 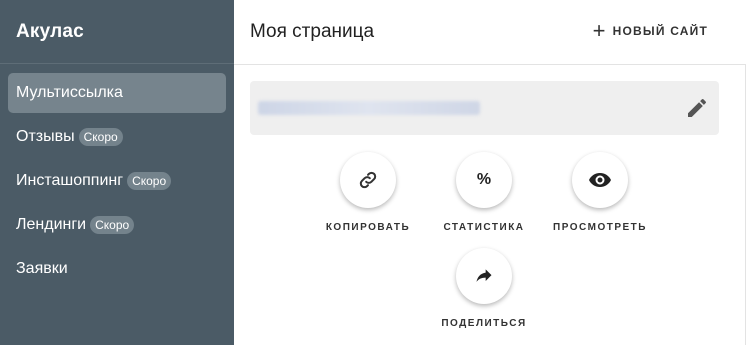 What do you see at coordinates (484, 108) in the screenshot?
I see `page-url-field` at bounding box center [484, 108].